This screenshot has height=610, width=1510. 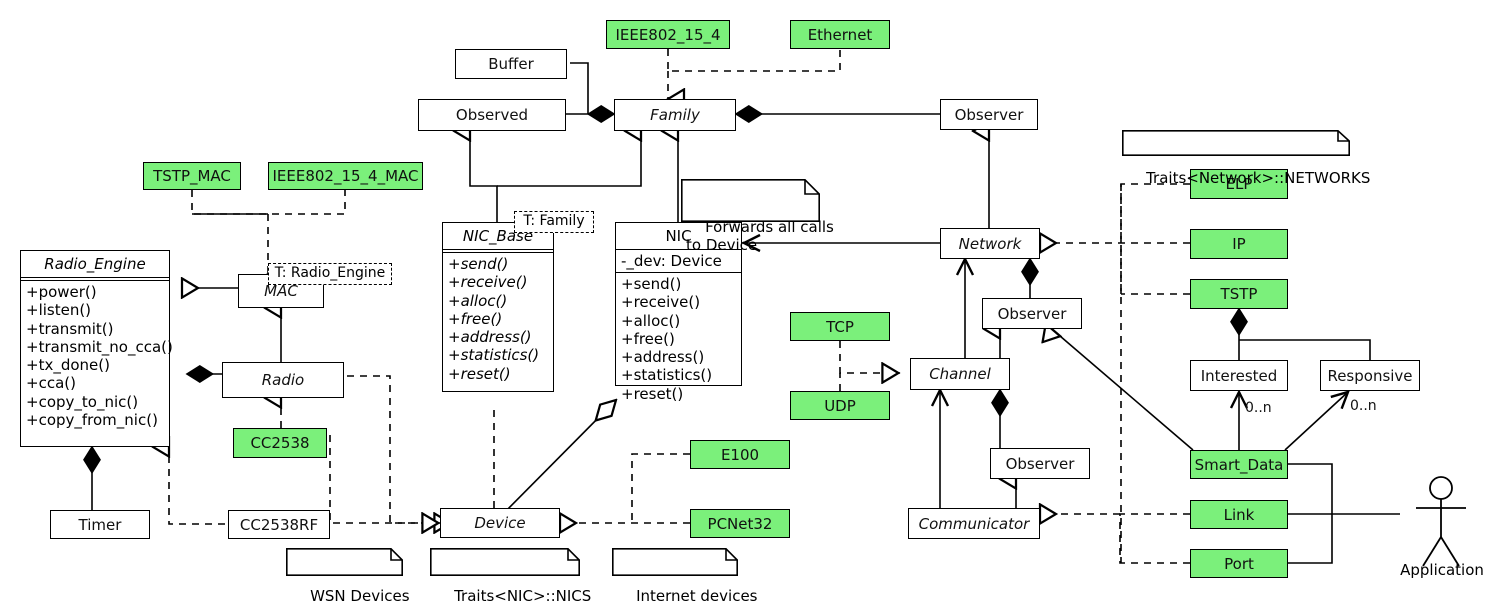 I want to click on class-cc2538rf: CC2538RF, so click(x=279, y=524).